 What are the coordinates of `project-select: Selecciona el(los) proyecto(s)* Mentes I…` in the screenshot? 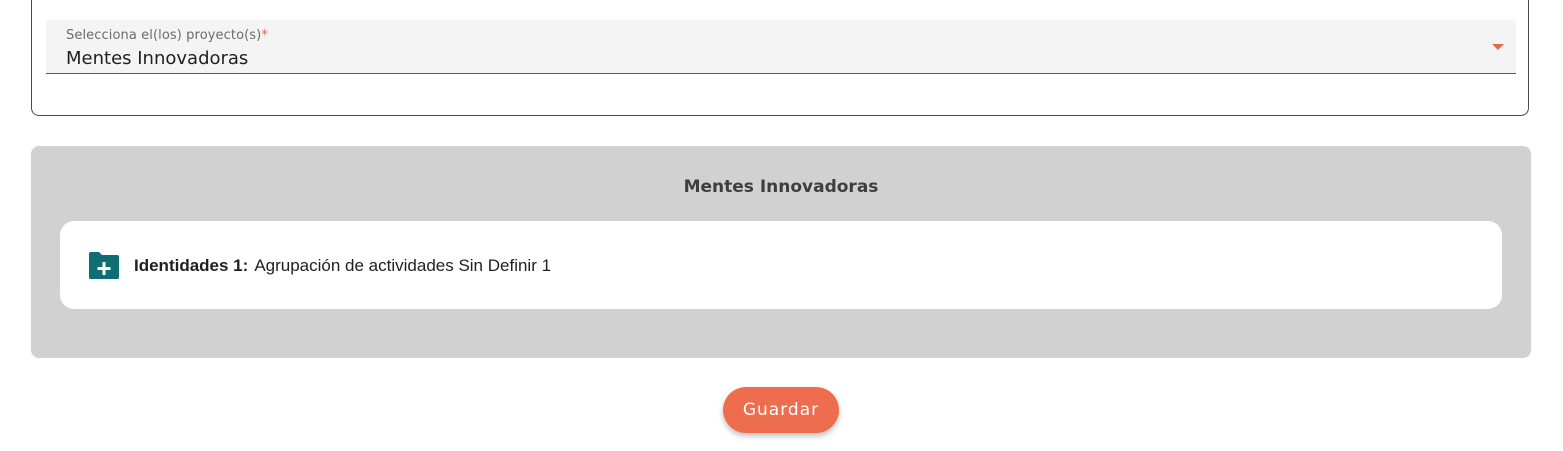 It's located at (781, 47).